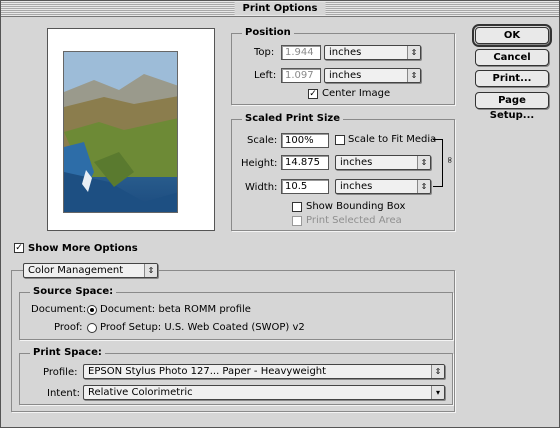 This screenshot has height=428, width=560. Describe the element at coordinates (297, 207) in the screenshot. I see `show-bounding-box-checkbox` at that location.